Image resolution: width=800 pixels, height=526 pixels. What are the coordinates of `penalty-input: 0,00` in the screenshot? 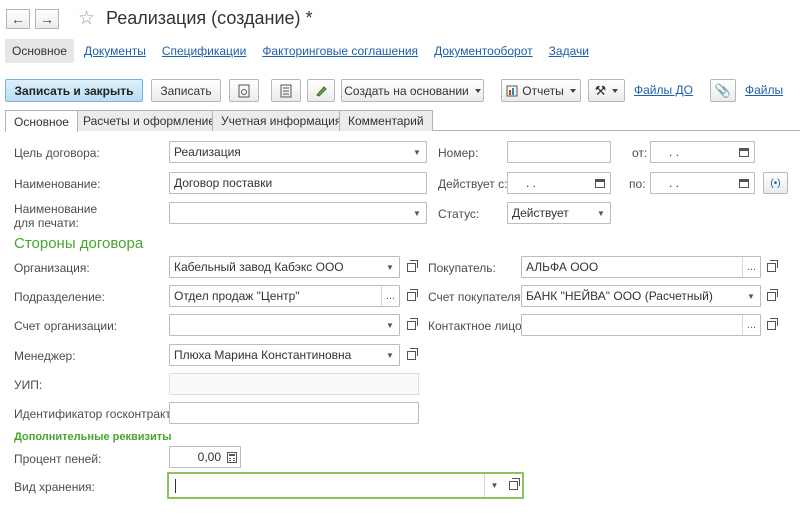 It's located at (205, 457).